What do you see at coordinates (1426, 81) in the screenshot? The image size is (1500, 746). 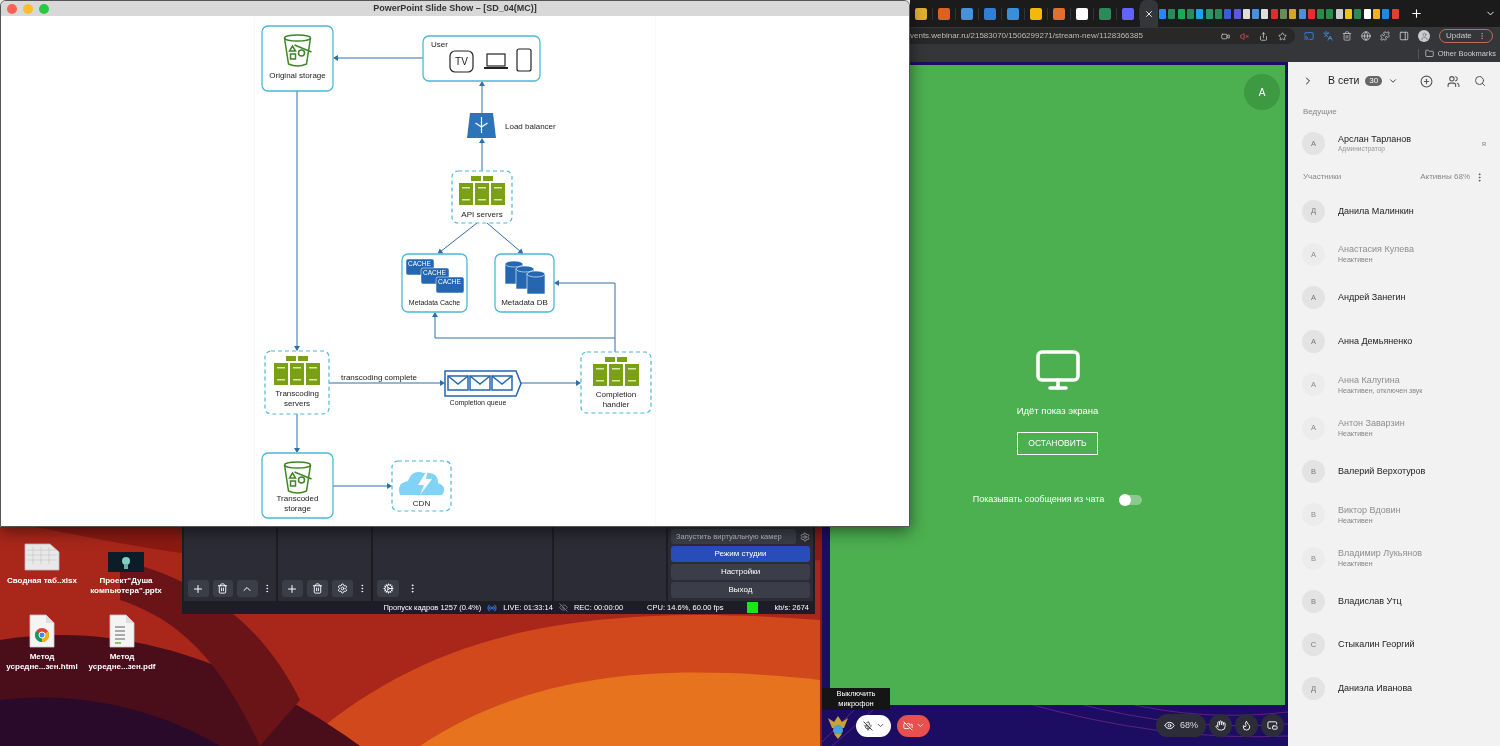 I see `add-icon` at bounding box center [1426, 81].